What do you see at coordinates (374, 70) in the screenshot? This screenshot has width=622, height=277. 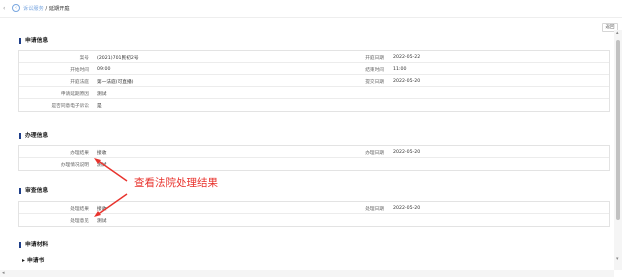 I see `field-label: 结束时间` at bounding box center [374, 70].